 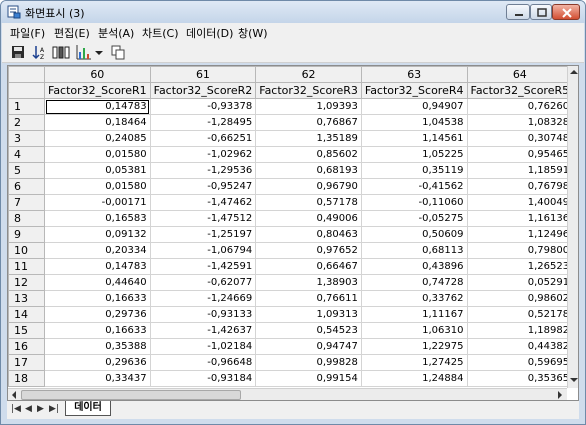 I want to click on data-cell: -0,93378, so click(x=203, y=106).